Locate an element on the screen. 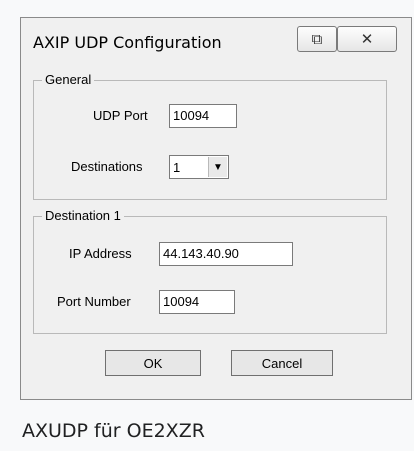  port-number-input: 10094 is located at coordinates (197, 302).